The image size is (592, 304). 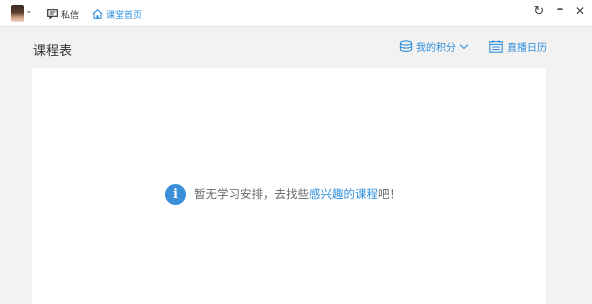 What do you see at coordinates (70, 15) in the screenshot?
I see `messages-label: 私信` at bounding box center [70, 15].